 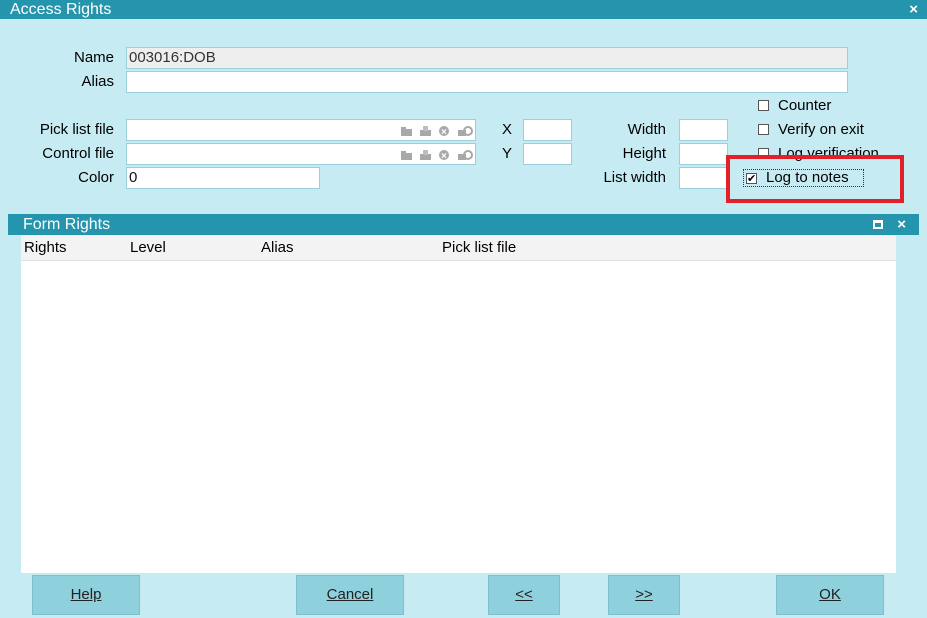 What do you see at coordinates (763, 129) in the screenshot?
I see `verify-on-exit-checkbox-box` at bounding box center [763, 129].